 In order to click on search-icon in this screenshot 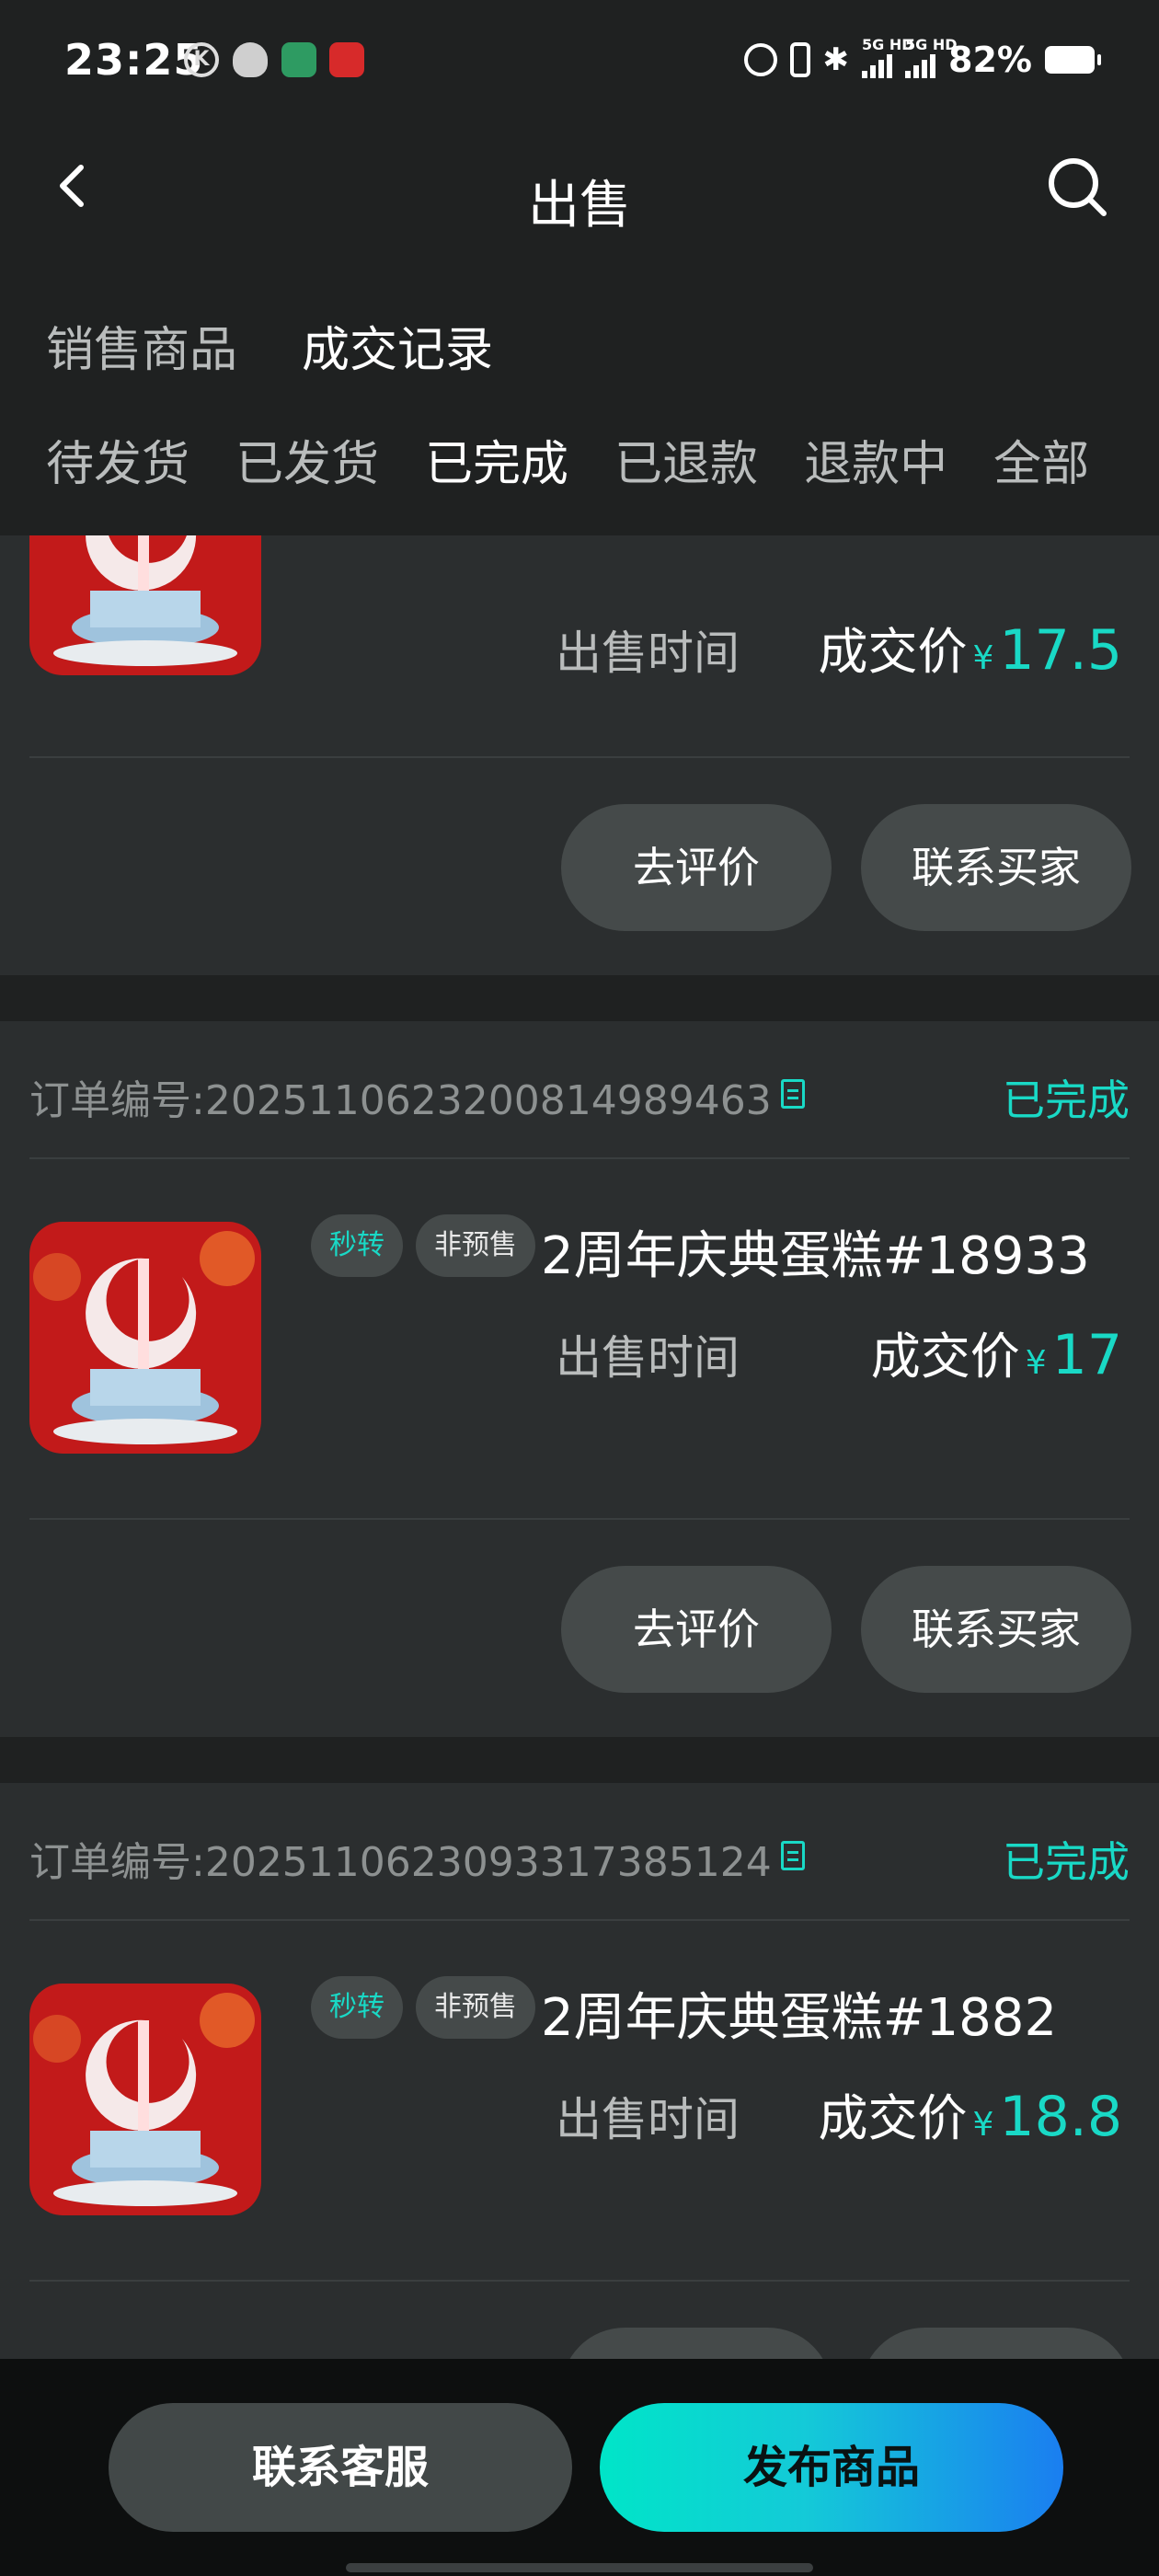, I will do `click(1078, 187)`.